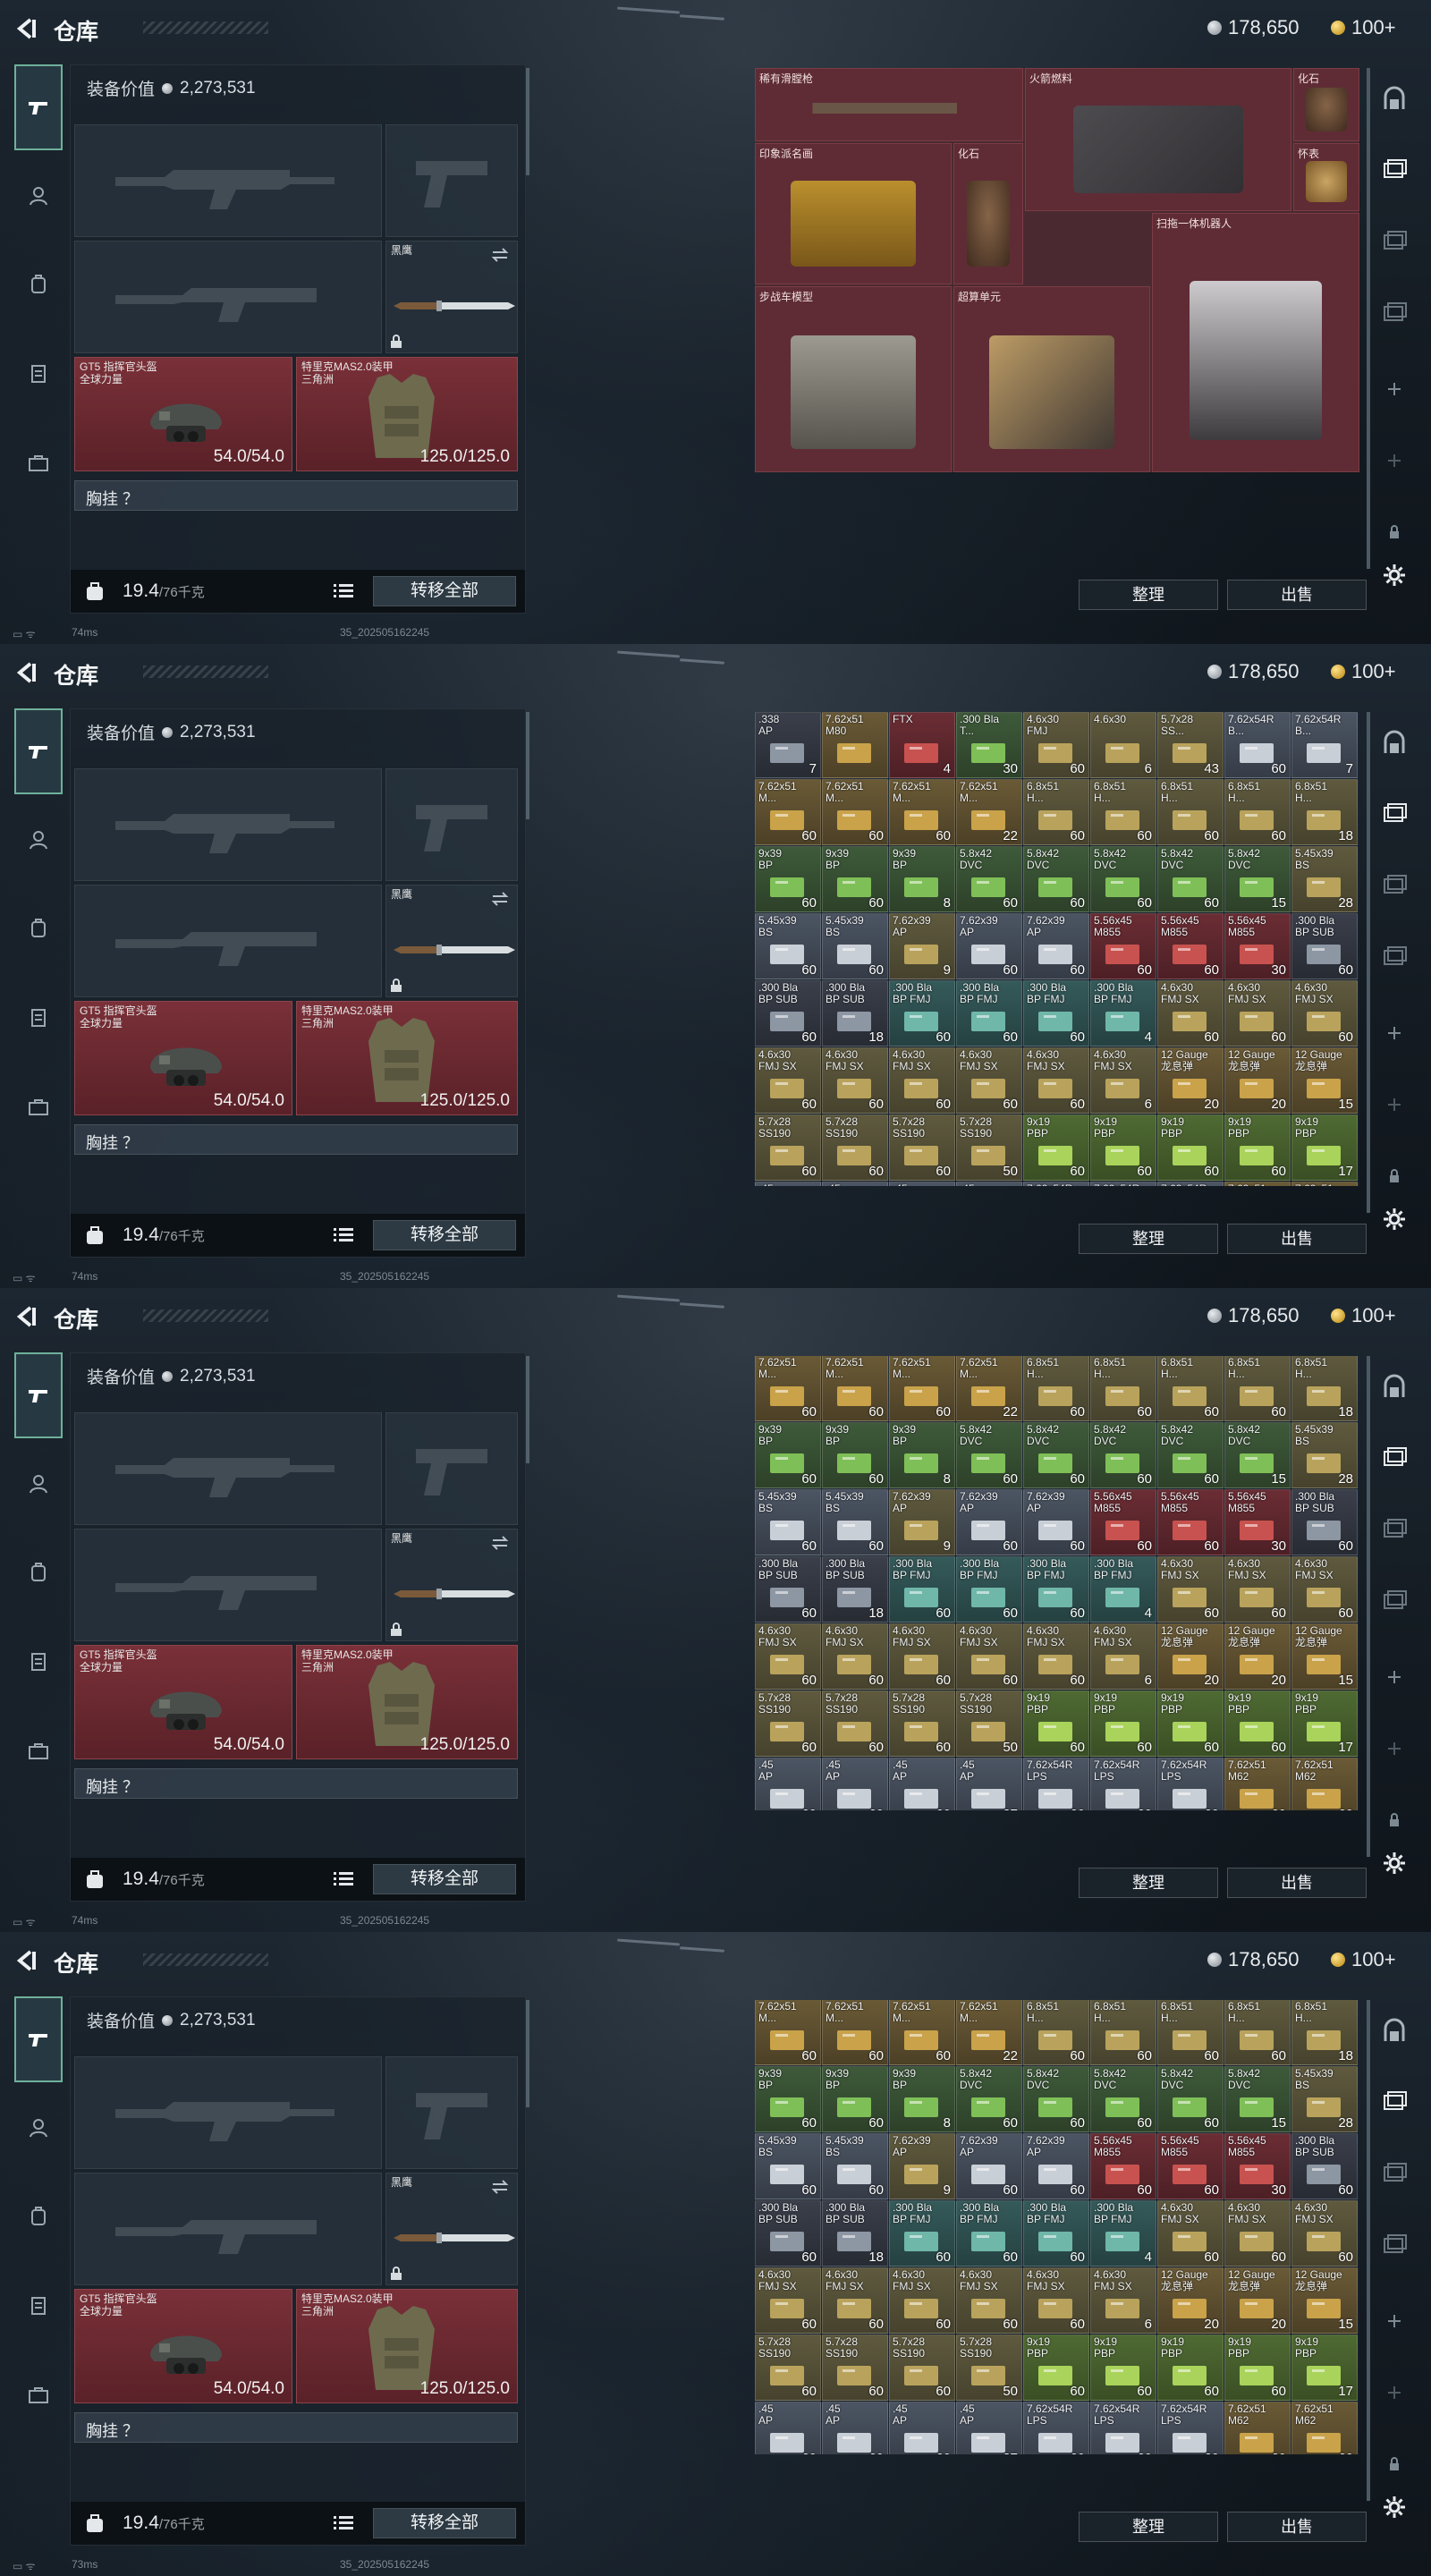 This screenshot has width=1431, height=2576. I want to click on ammo-item: 5.45x39 BS 60, so click(855, 2166).